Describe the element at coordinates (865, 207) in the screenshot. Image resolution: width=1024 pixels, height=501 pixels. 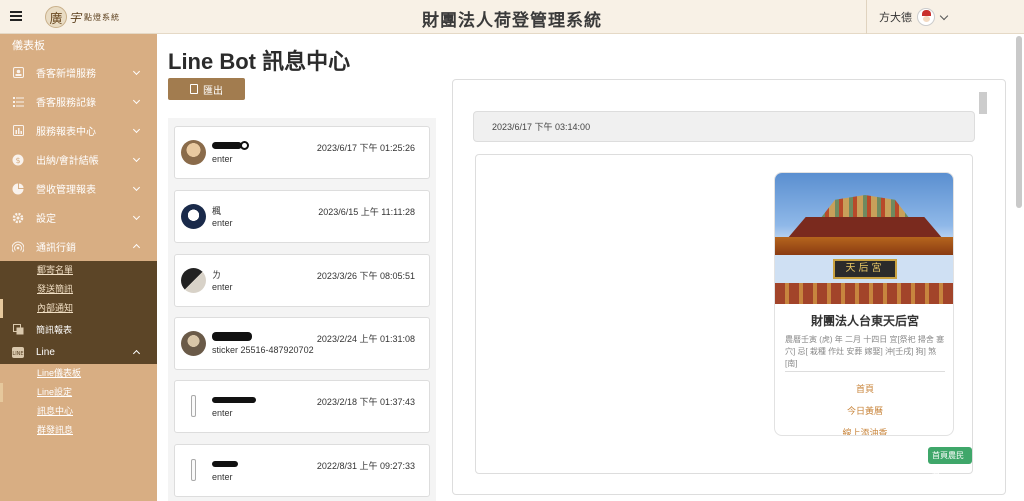
I see `roof-ornament` at that location.